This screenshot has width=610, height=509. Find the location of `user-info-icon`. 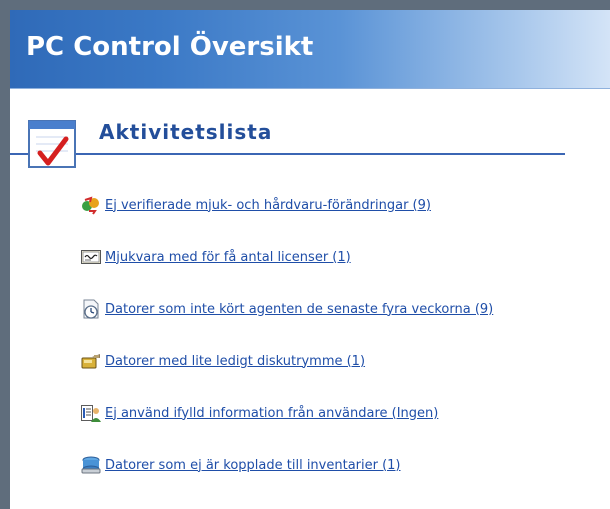

user-info-icon is located at coordinates (91, 413).